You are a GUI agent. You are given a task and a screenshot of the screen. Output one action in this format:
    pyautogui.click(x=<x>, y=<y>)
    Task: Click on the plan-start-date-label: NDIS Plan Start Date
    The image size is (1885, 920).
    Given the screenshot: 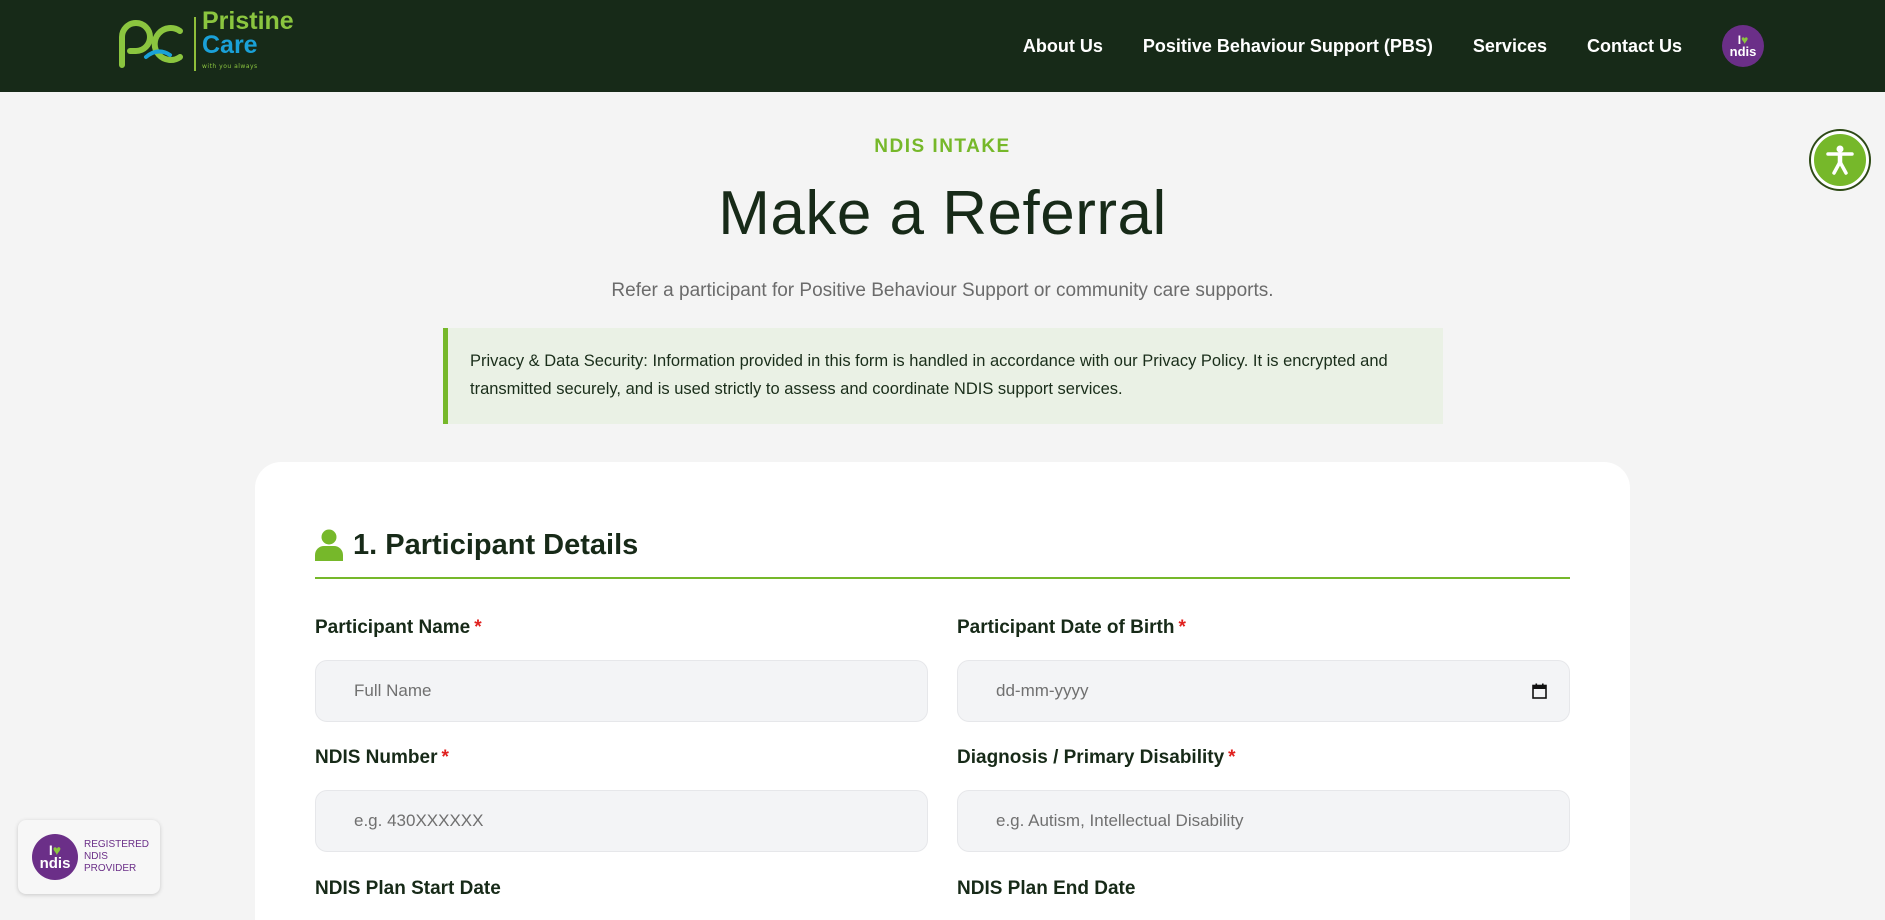 What is the action you would take?
    pyautogui.click(x=408, y=888)
    